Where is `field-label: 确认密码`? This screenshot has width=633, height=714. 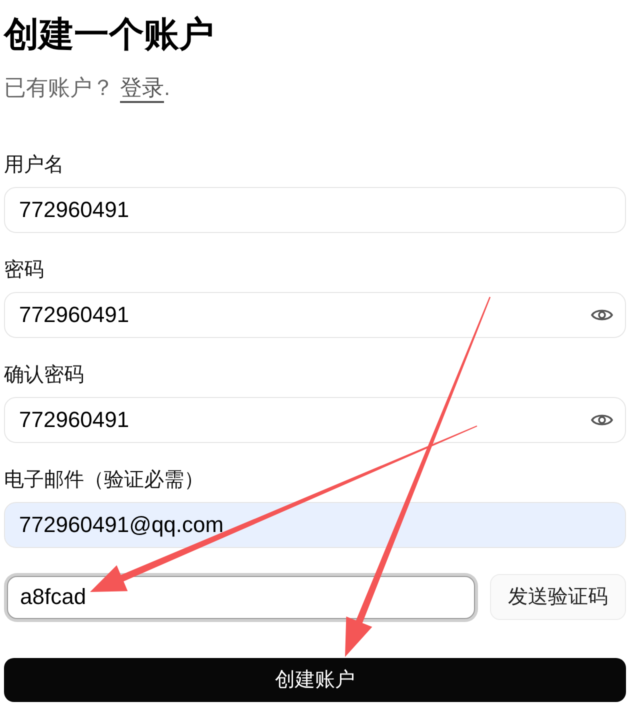 field-label: 确认密码 is located at coordinates (44, 375).